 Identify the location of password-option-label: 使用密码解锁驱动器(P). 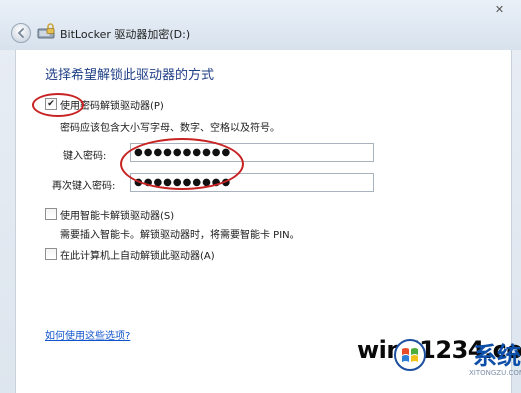
(112, 104).